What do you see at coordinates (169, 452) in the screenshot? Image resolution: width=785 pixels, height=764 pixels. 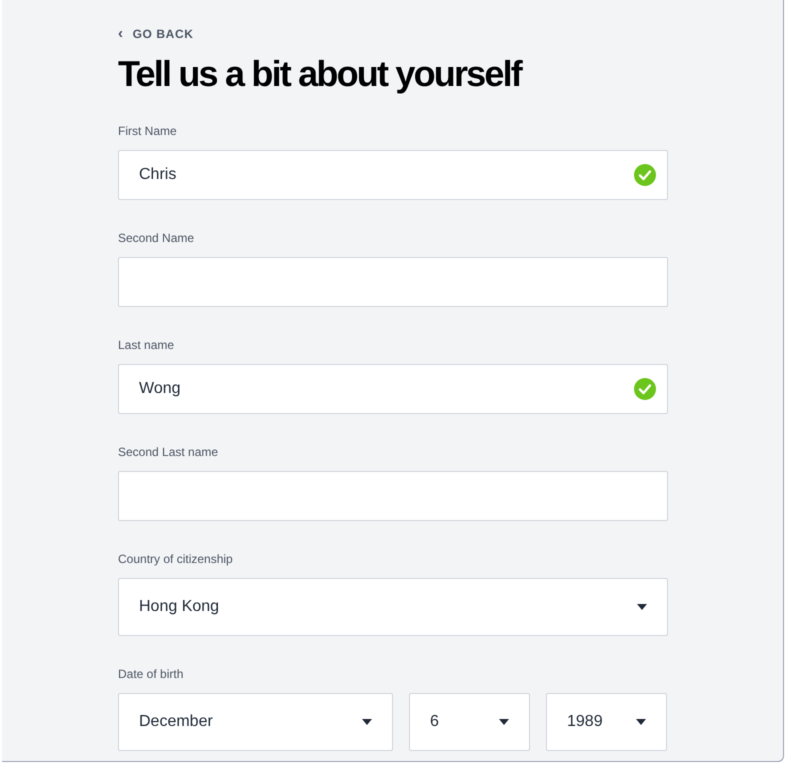 I see `field-label: Second Last name` at bounding box center [169, 452].